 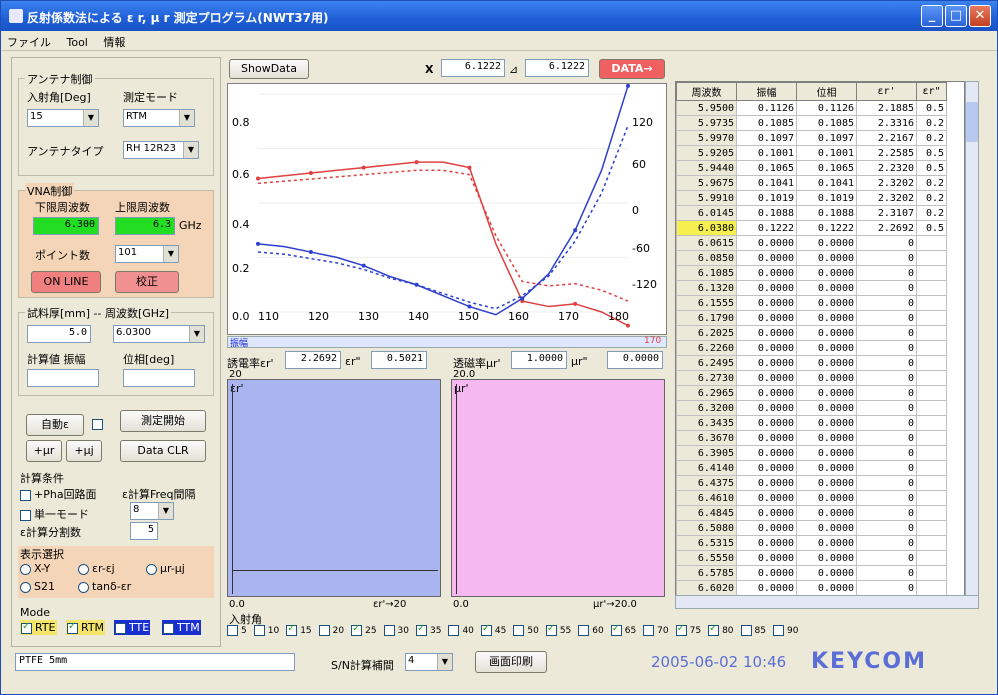 What do you see at coordinates (811, 333) in the screenshot?
I see `table-row: 6.2025 0.0000 0.0000 0` at bounding box center [811, 333].